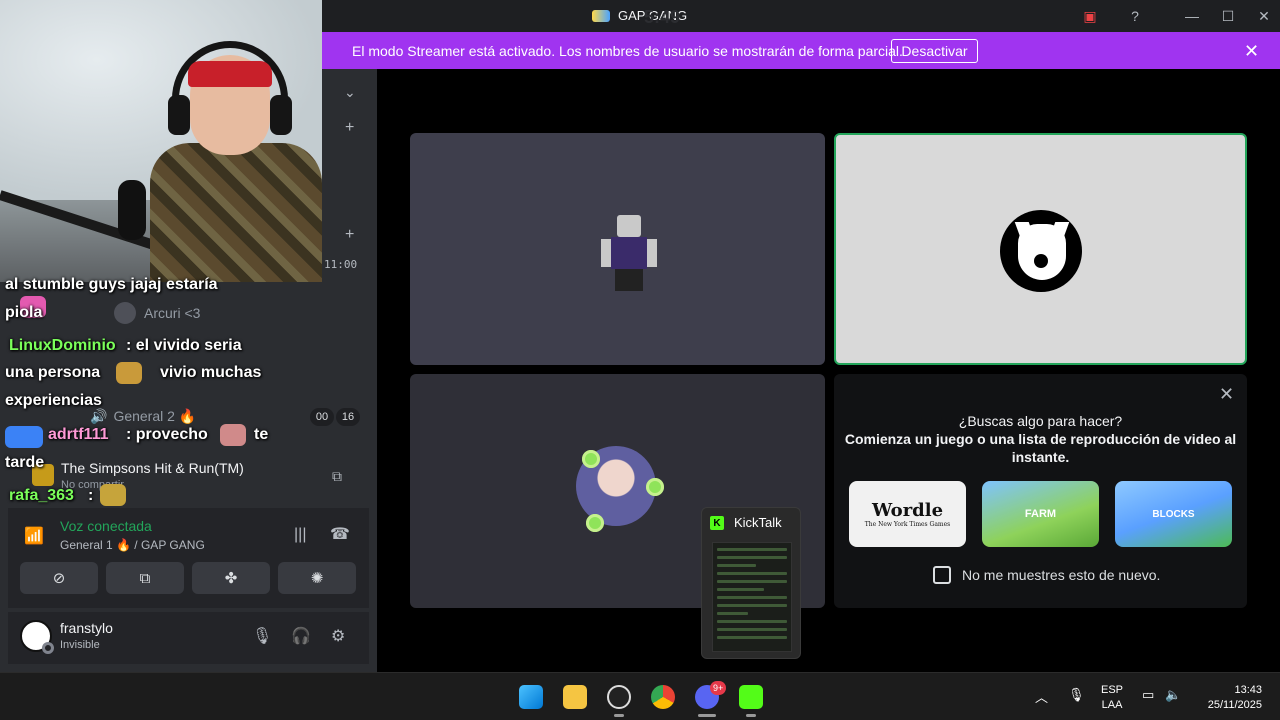 The image size is (1280, 720). I want to click on screenshare-button: ⧉, so click(145, 578).